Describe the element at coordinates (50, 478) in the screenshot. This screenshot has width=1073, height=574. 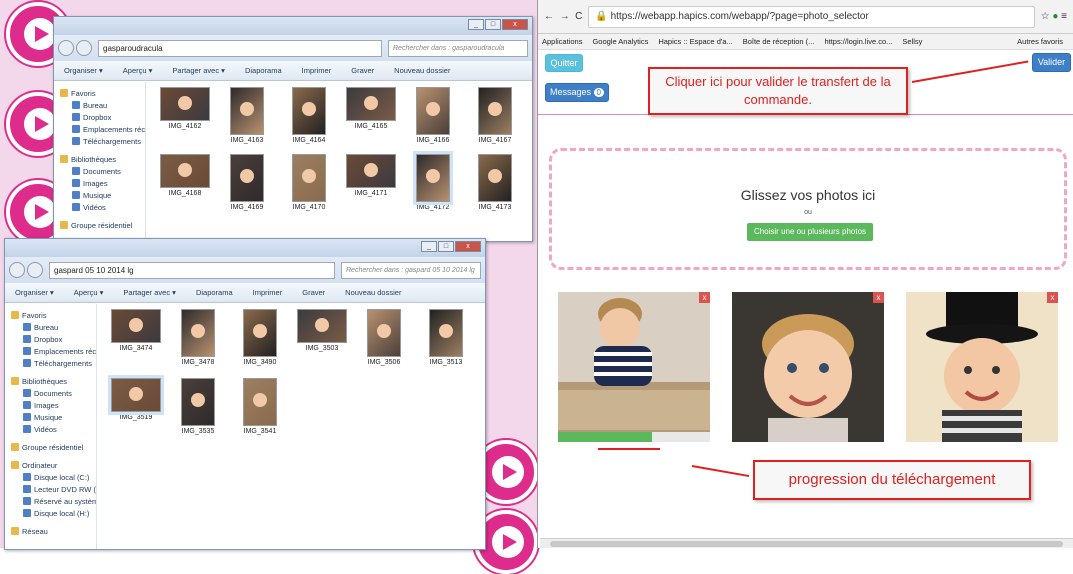
I see `nav-item: Disque local (C:)` at that location.